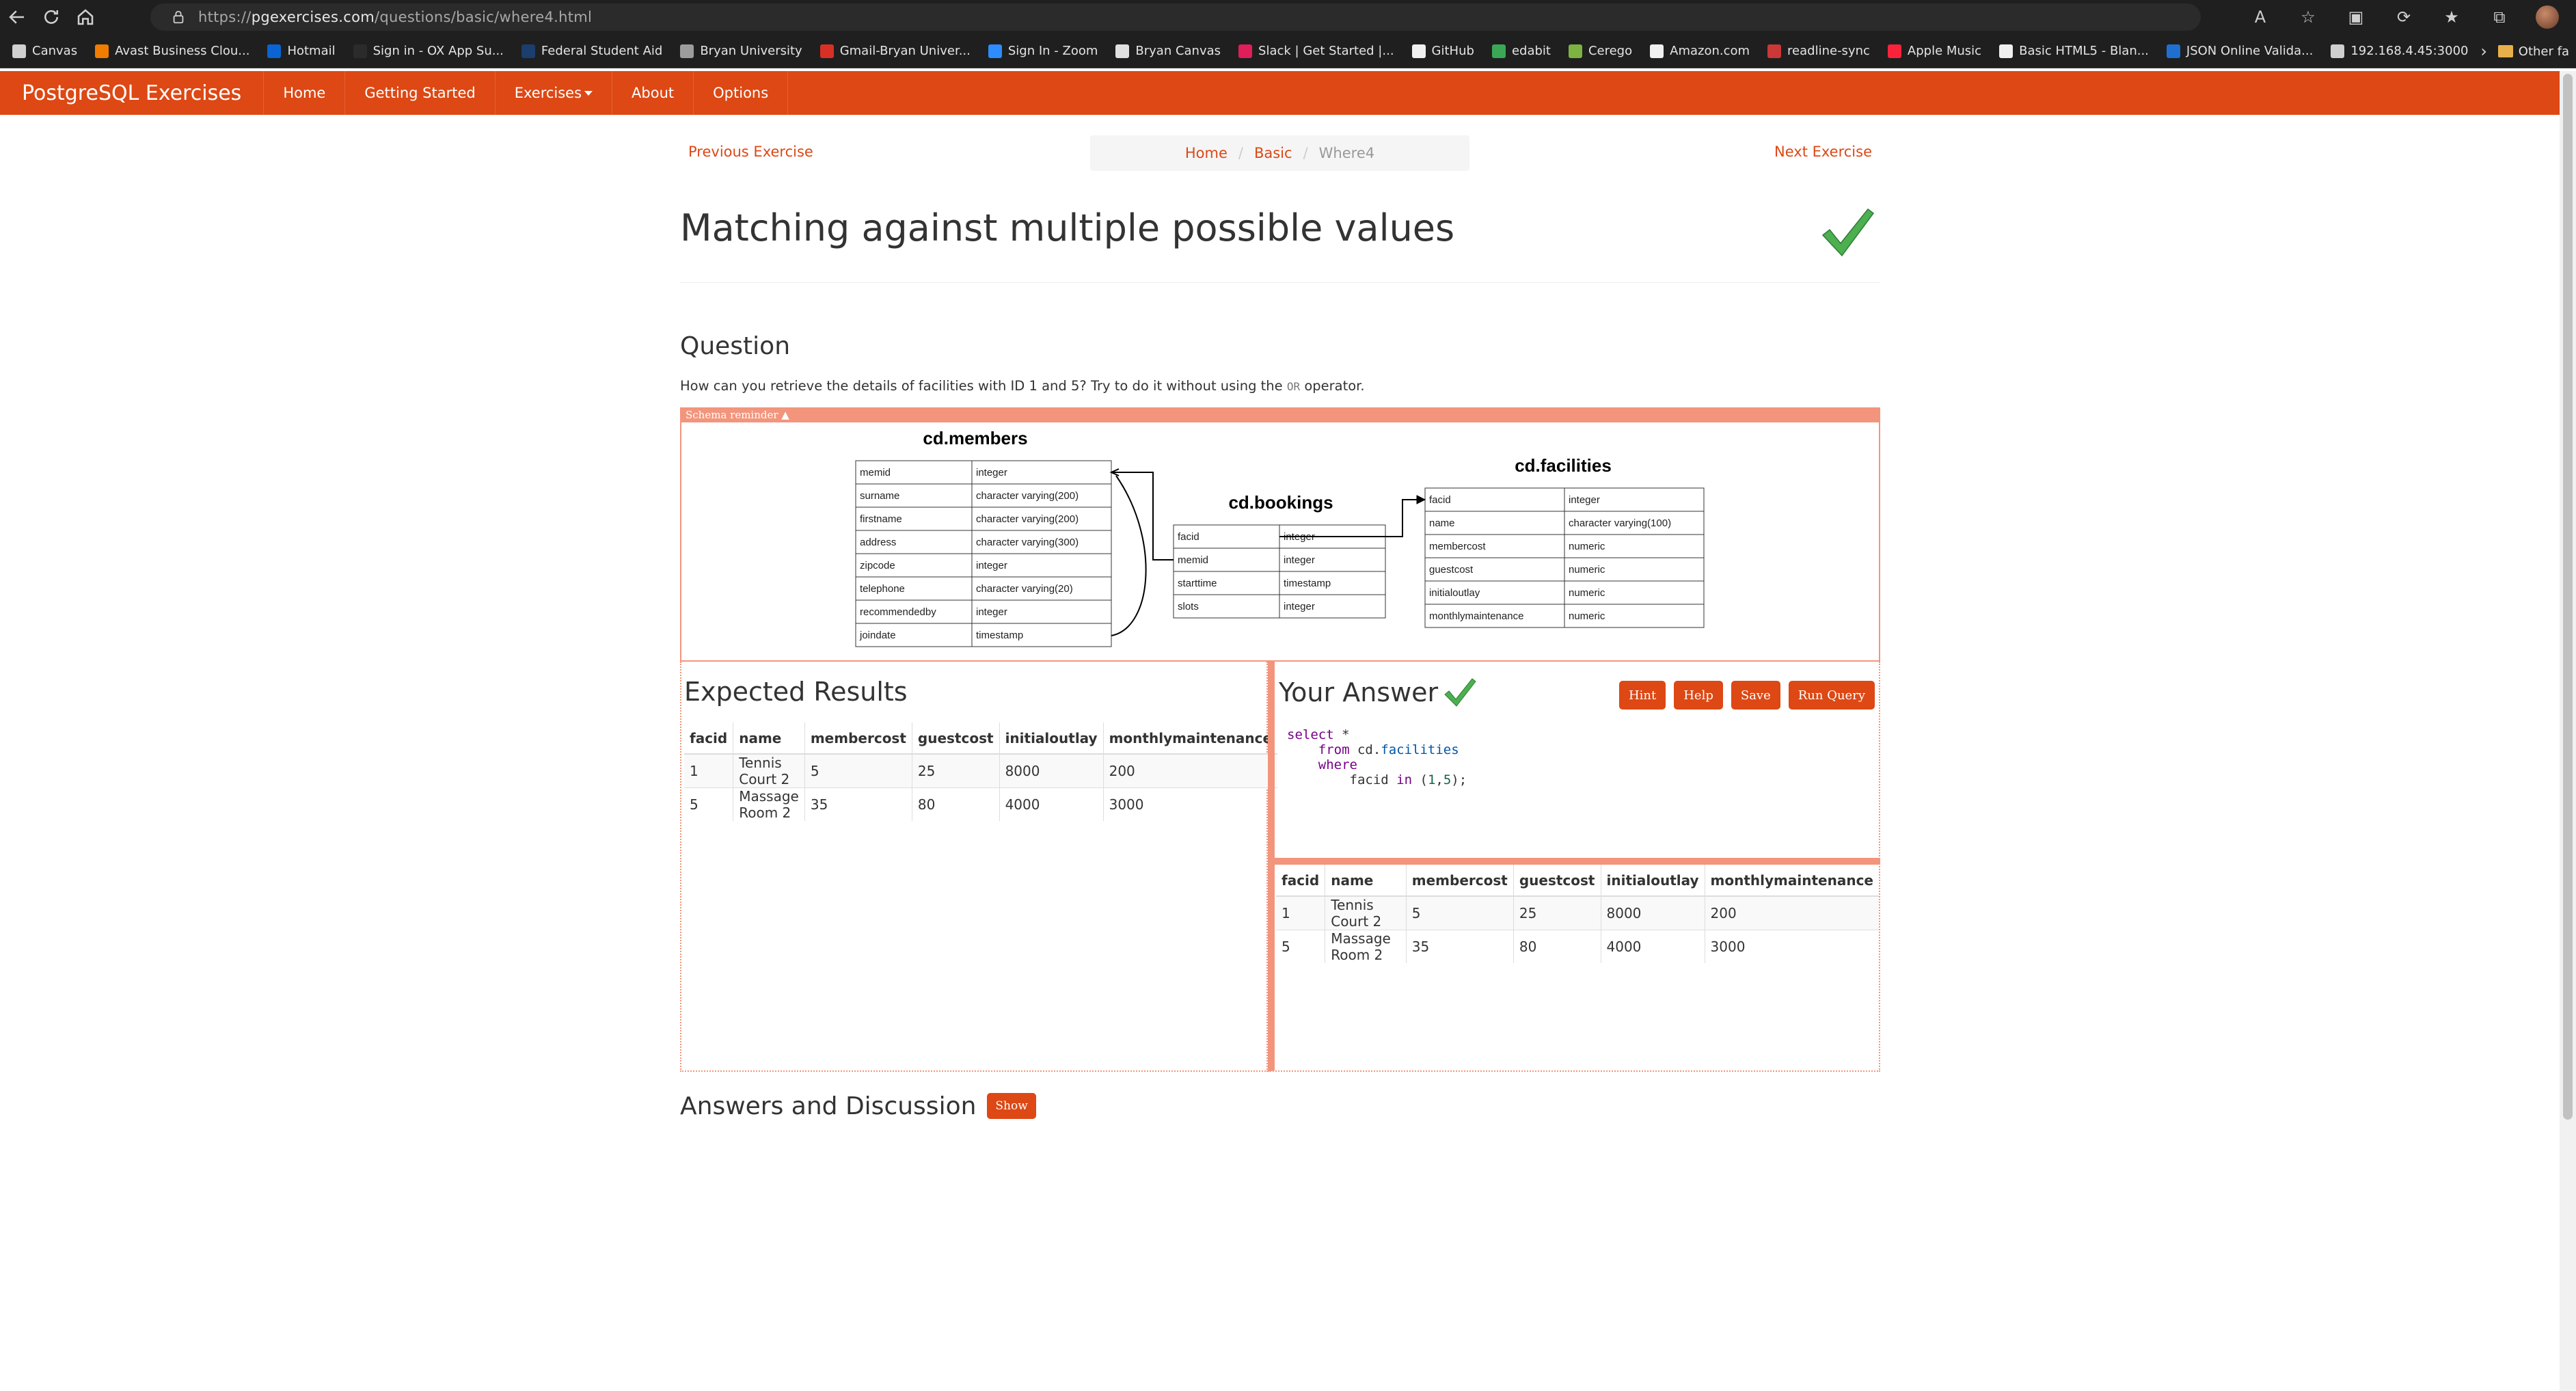  I want to click on bookmark-item: Apple Music, so click(1934, 51).